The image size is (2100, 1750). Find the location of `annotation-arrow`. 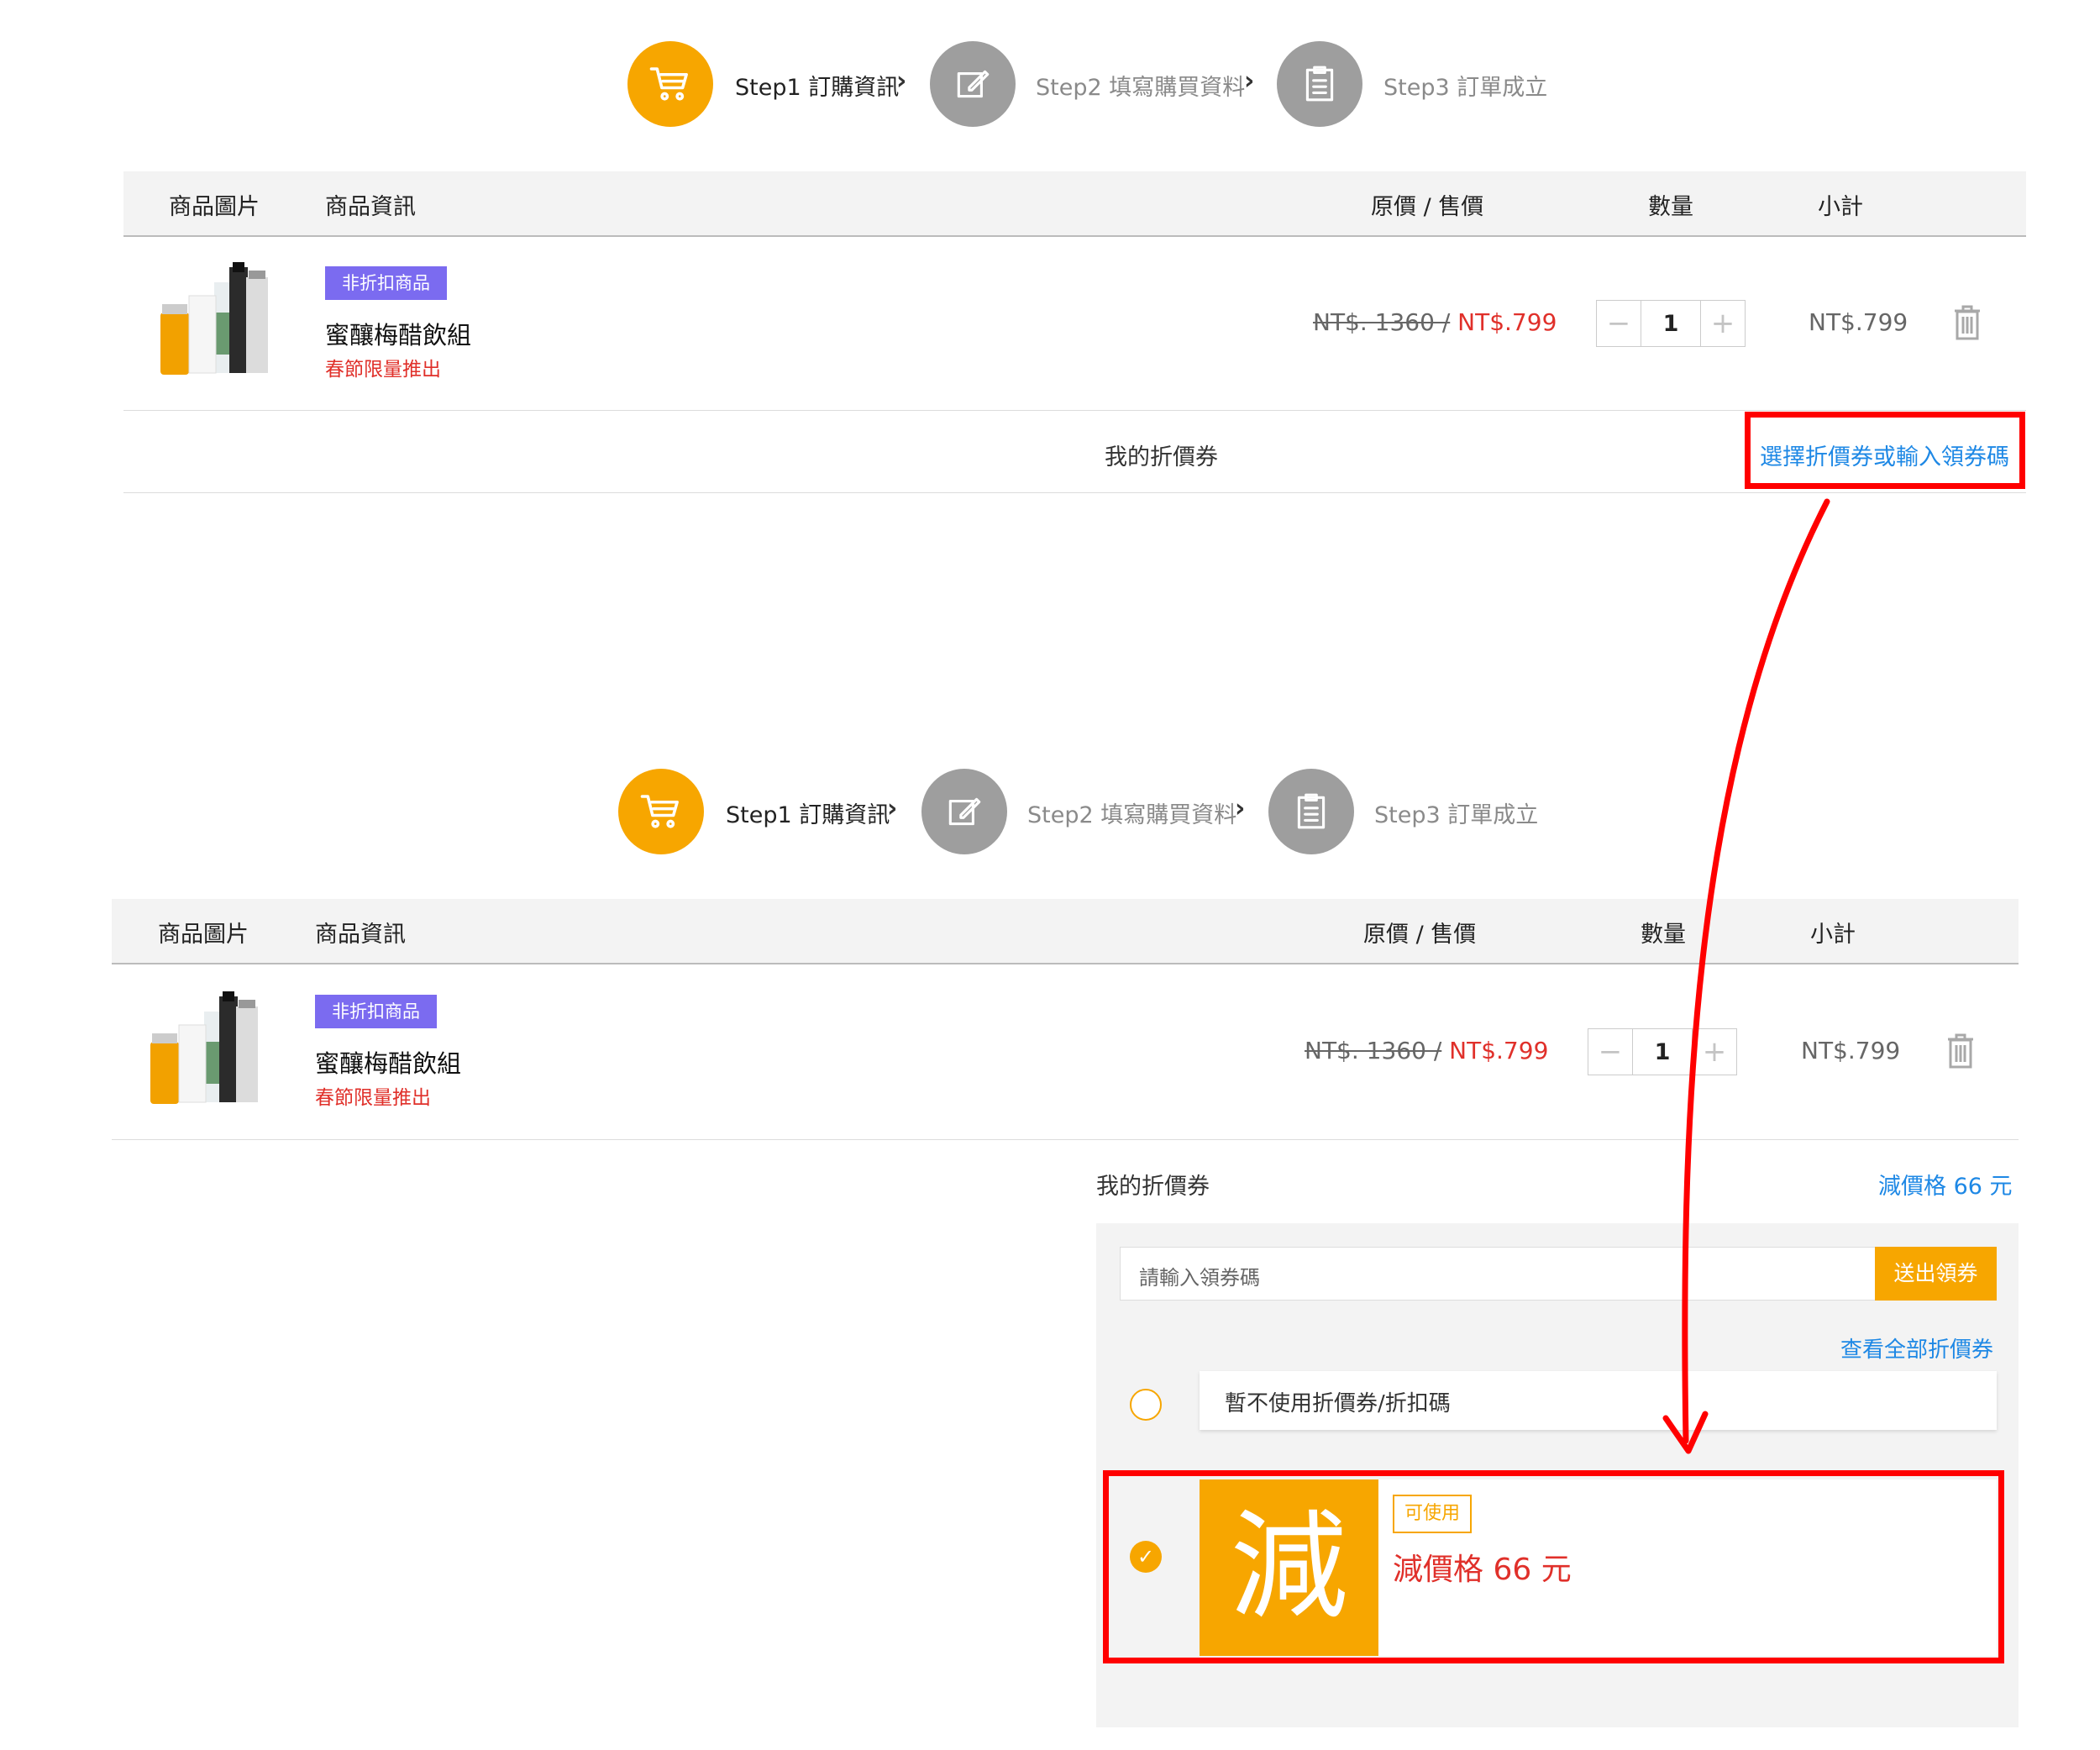

annotation-arrow is located at coordinates (1746, 976).